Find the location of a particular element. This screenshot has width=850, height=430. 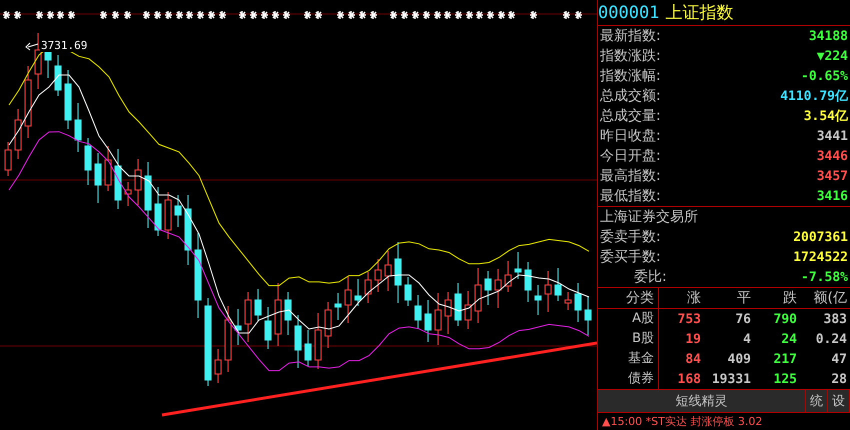

table-cell-text: 47 is located at coordinates (838, 359).